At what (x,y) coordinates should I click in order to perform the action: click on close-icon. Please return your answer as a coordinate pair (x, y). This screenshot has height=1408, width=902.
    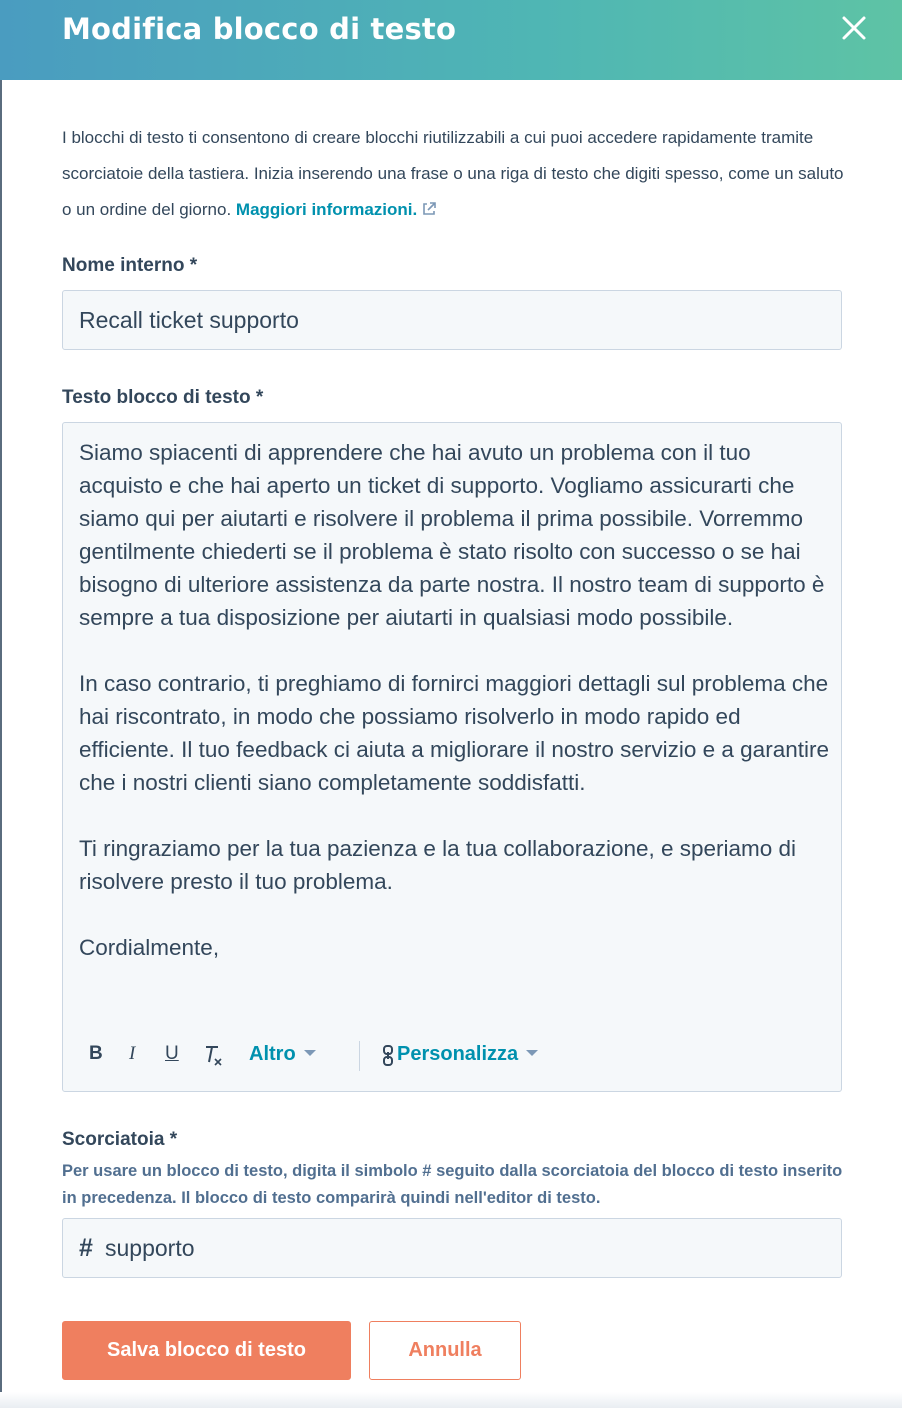
    Looking at the image, I should click on (854, 28).